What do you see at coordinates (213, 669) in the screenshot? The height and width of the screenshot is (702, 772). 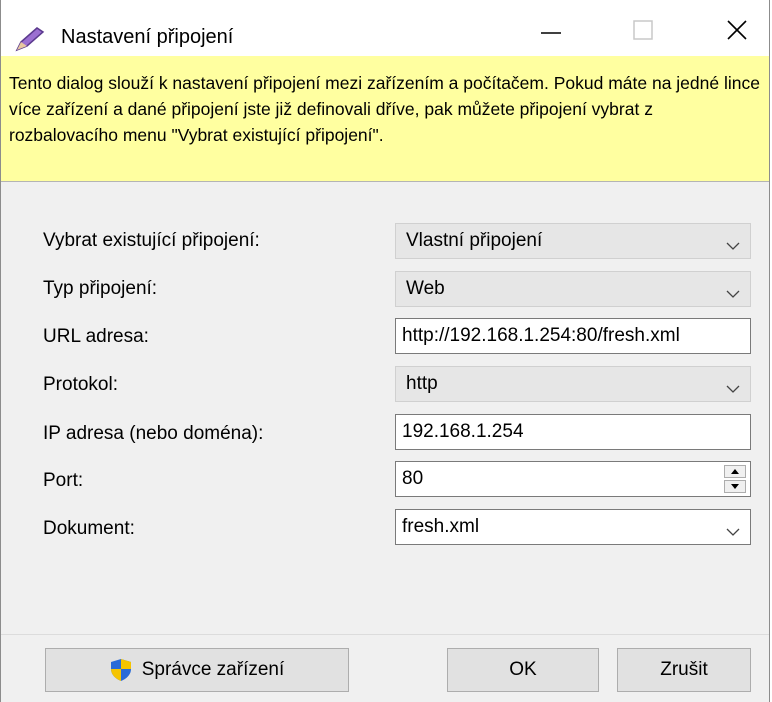 I see `device-manager-label: Správce zařízení` at bounding box center [213, 669].